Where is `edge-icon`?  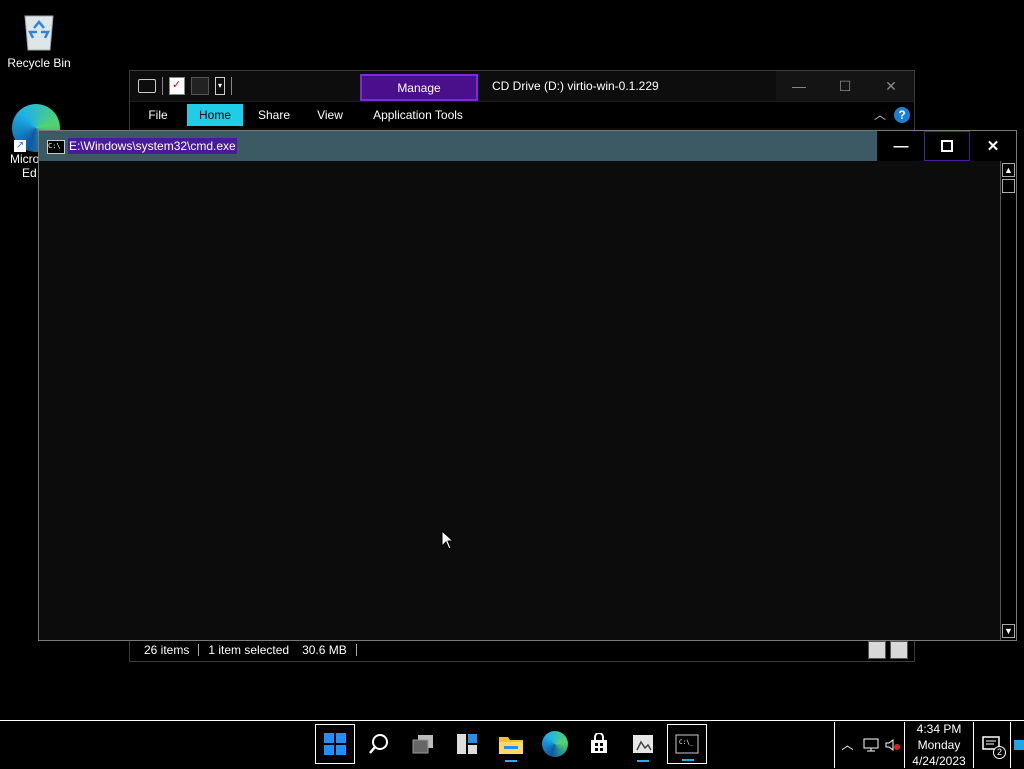
edge-icon is located at coordinates (555, 744).